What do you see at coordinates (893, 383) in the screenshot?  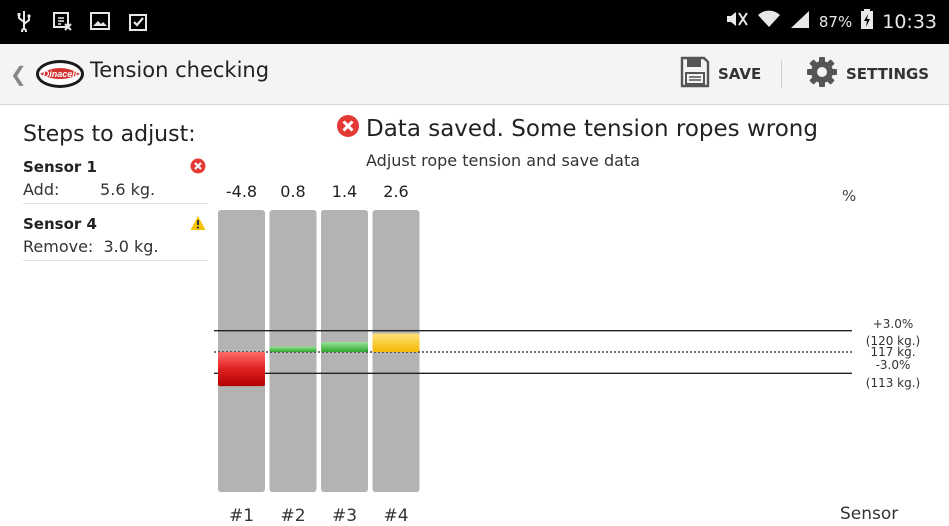 I see `reference-sublabel: (113 kg.)` at bounding box center [893, 383].